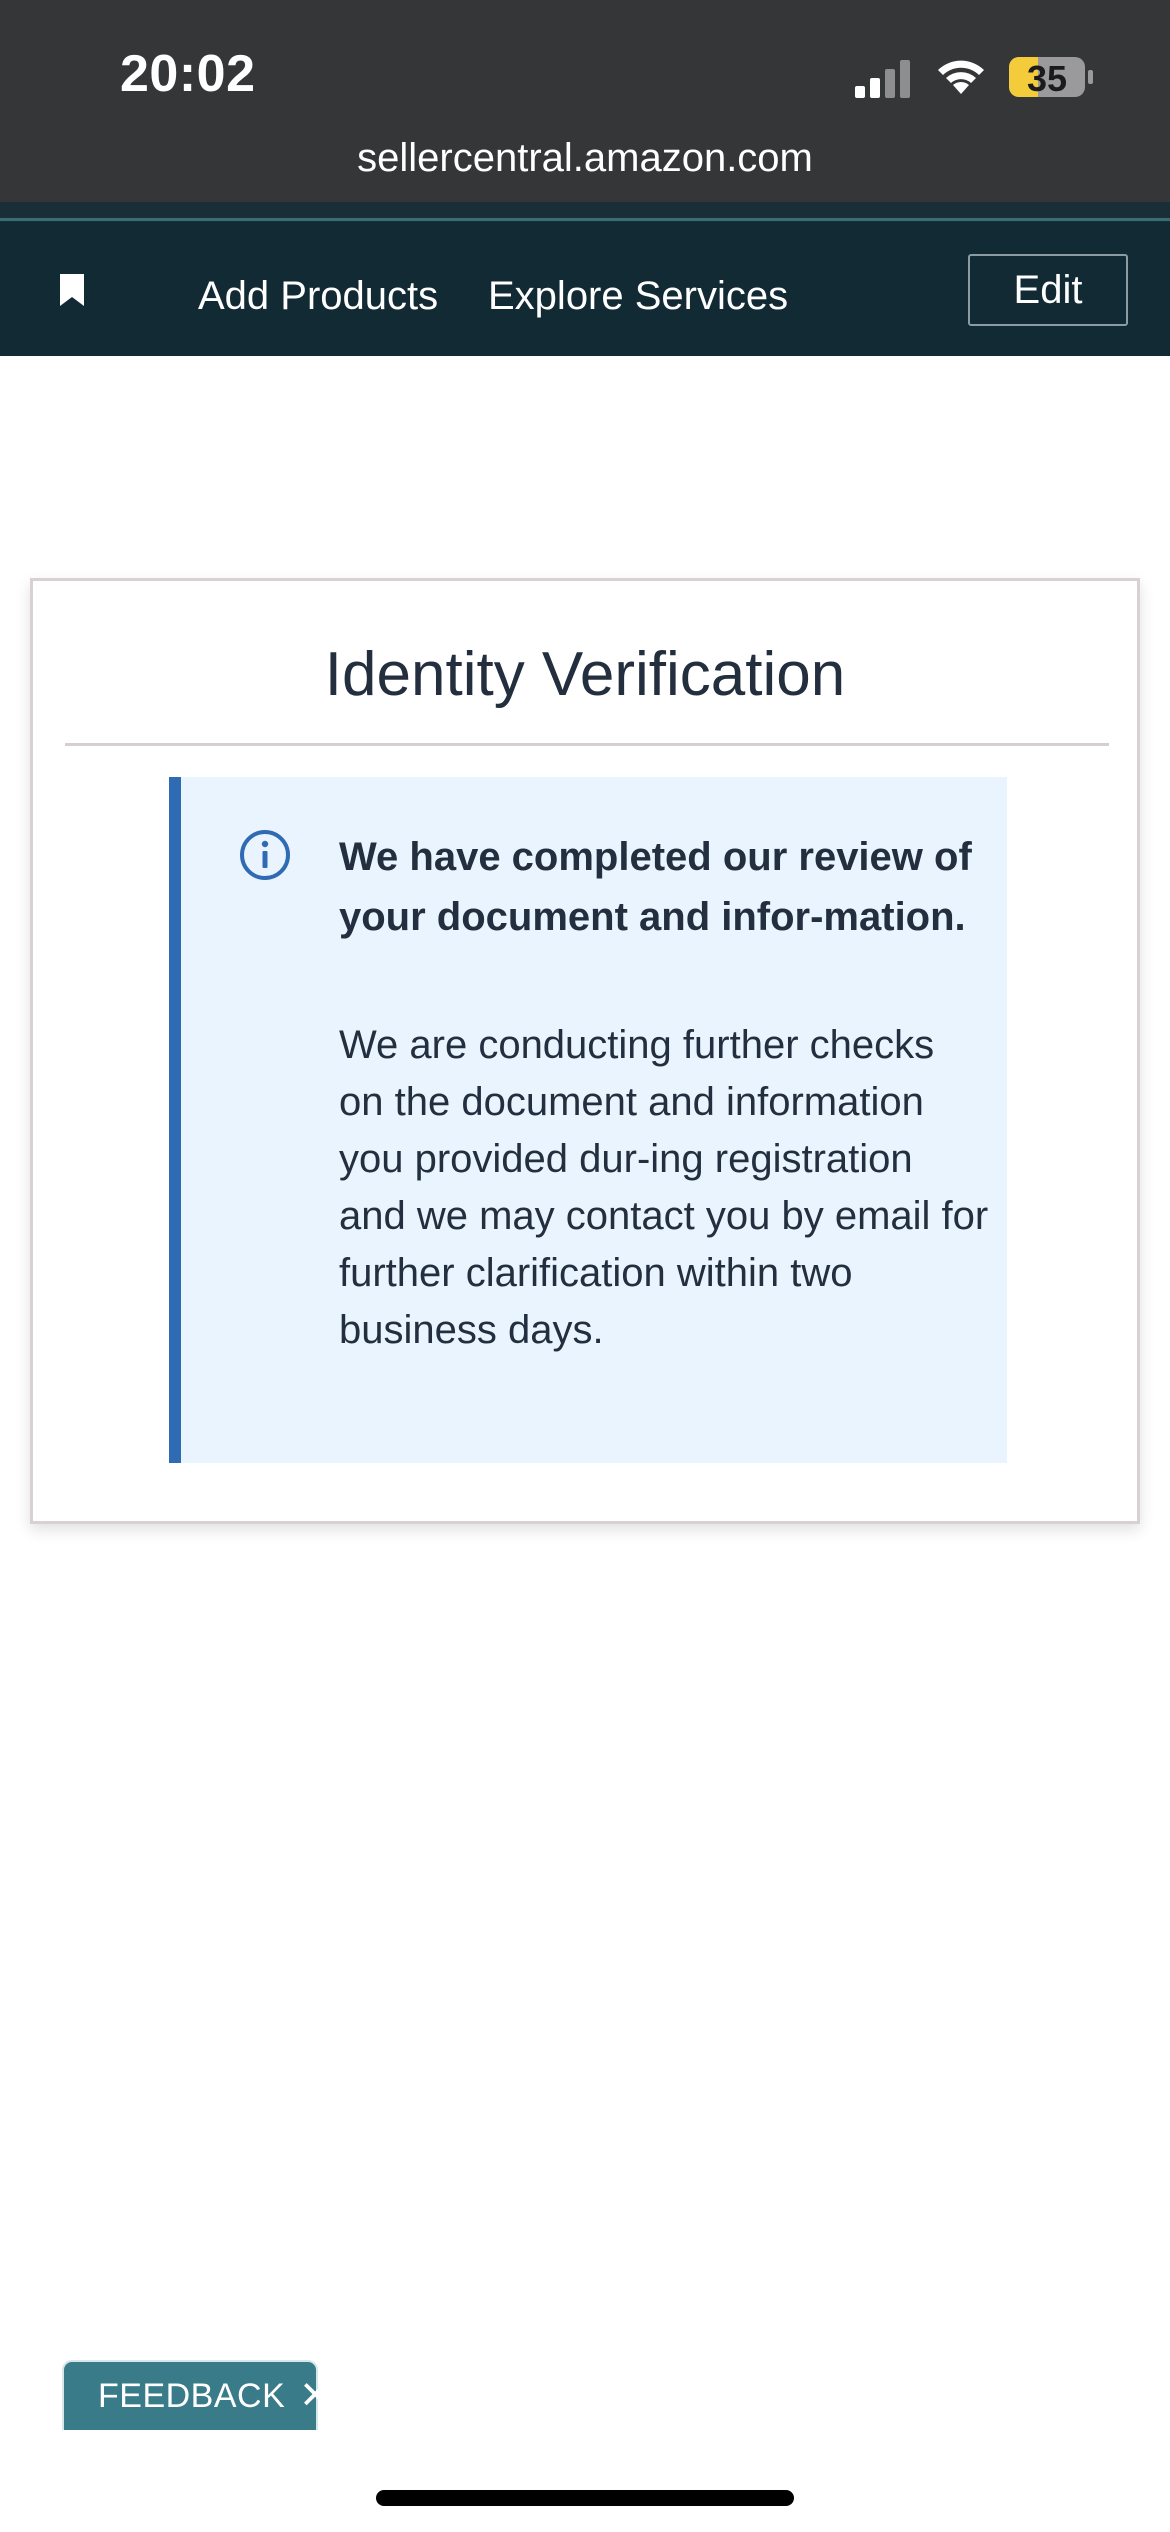  What do you see at coordinates (961, 77) in the screenshot?
I see `wifi-icon` at bounding box center [961, 77].